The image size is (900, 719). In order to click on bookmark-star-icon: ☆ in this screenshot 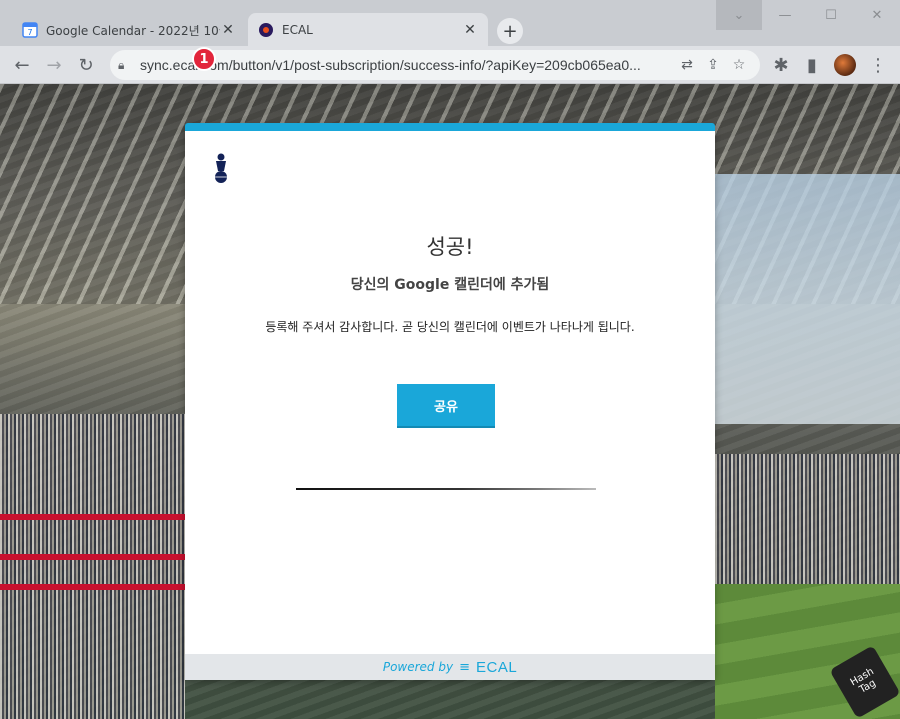, I will do `click(739, 65)`.